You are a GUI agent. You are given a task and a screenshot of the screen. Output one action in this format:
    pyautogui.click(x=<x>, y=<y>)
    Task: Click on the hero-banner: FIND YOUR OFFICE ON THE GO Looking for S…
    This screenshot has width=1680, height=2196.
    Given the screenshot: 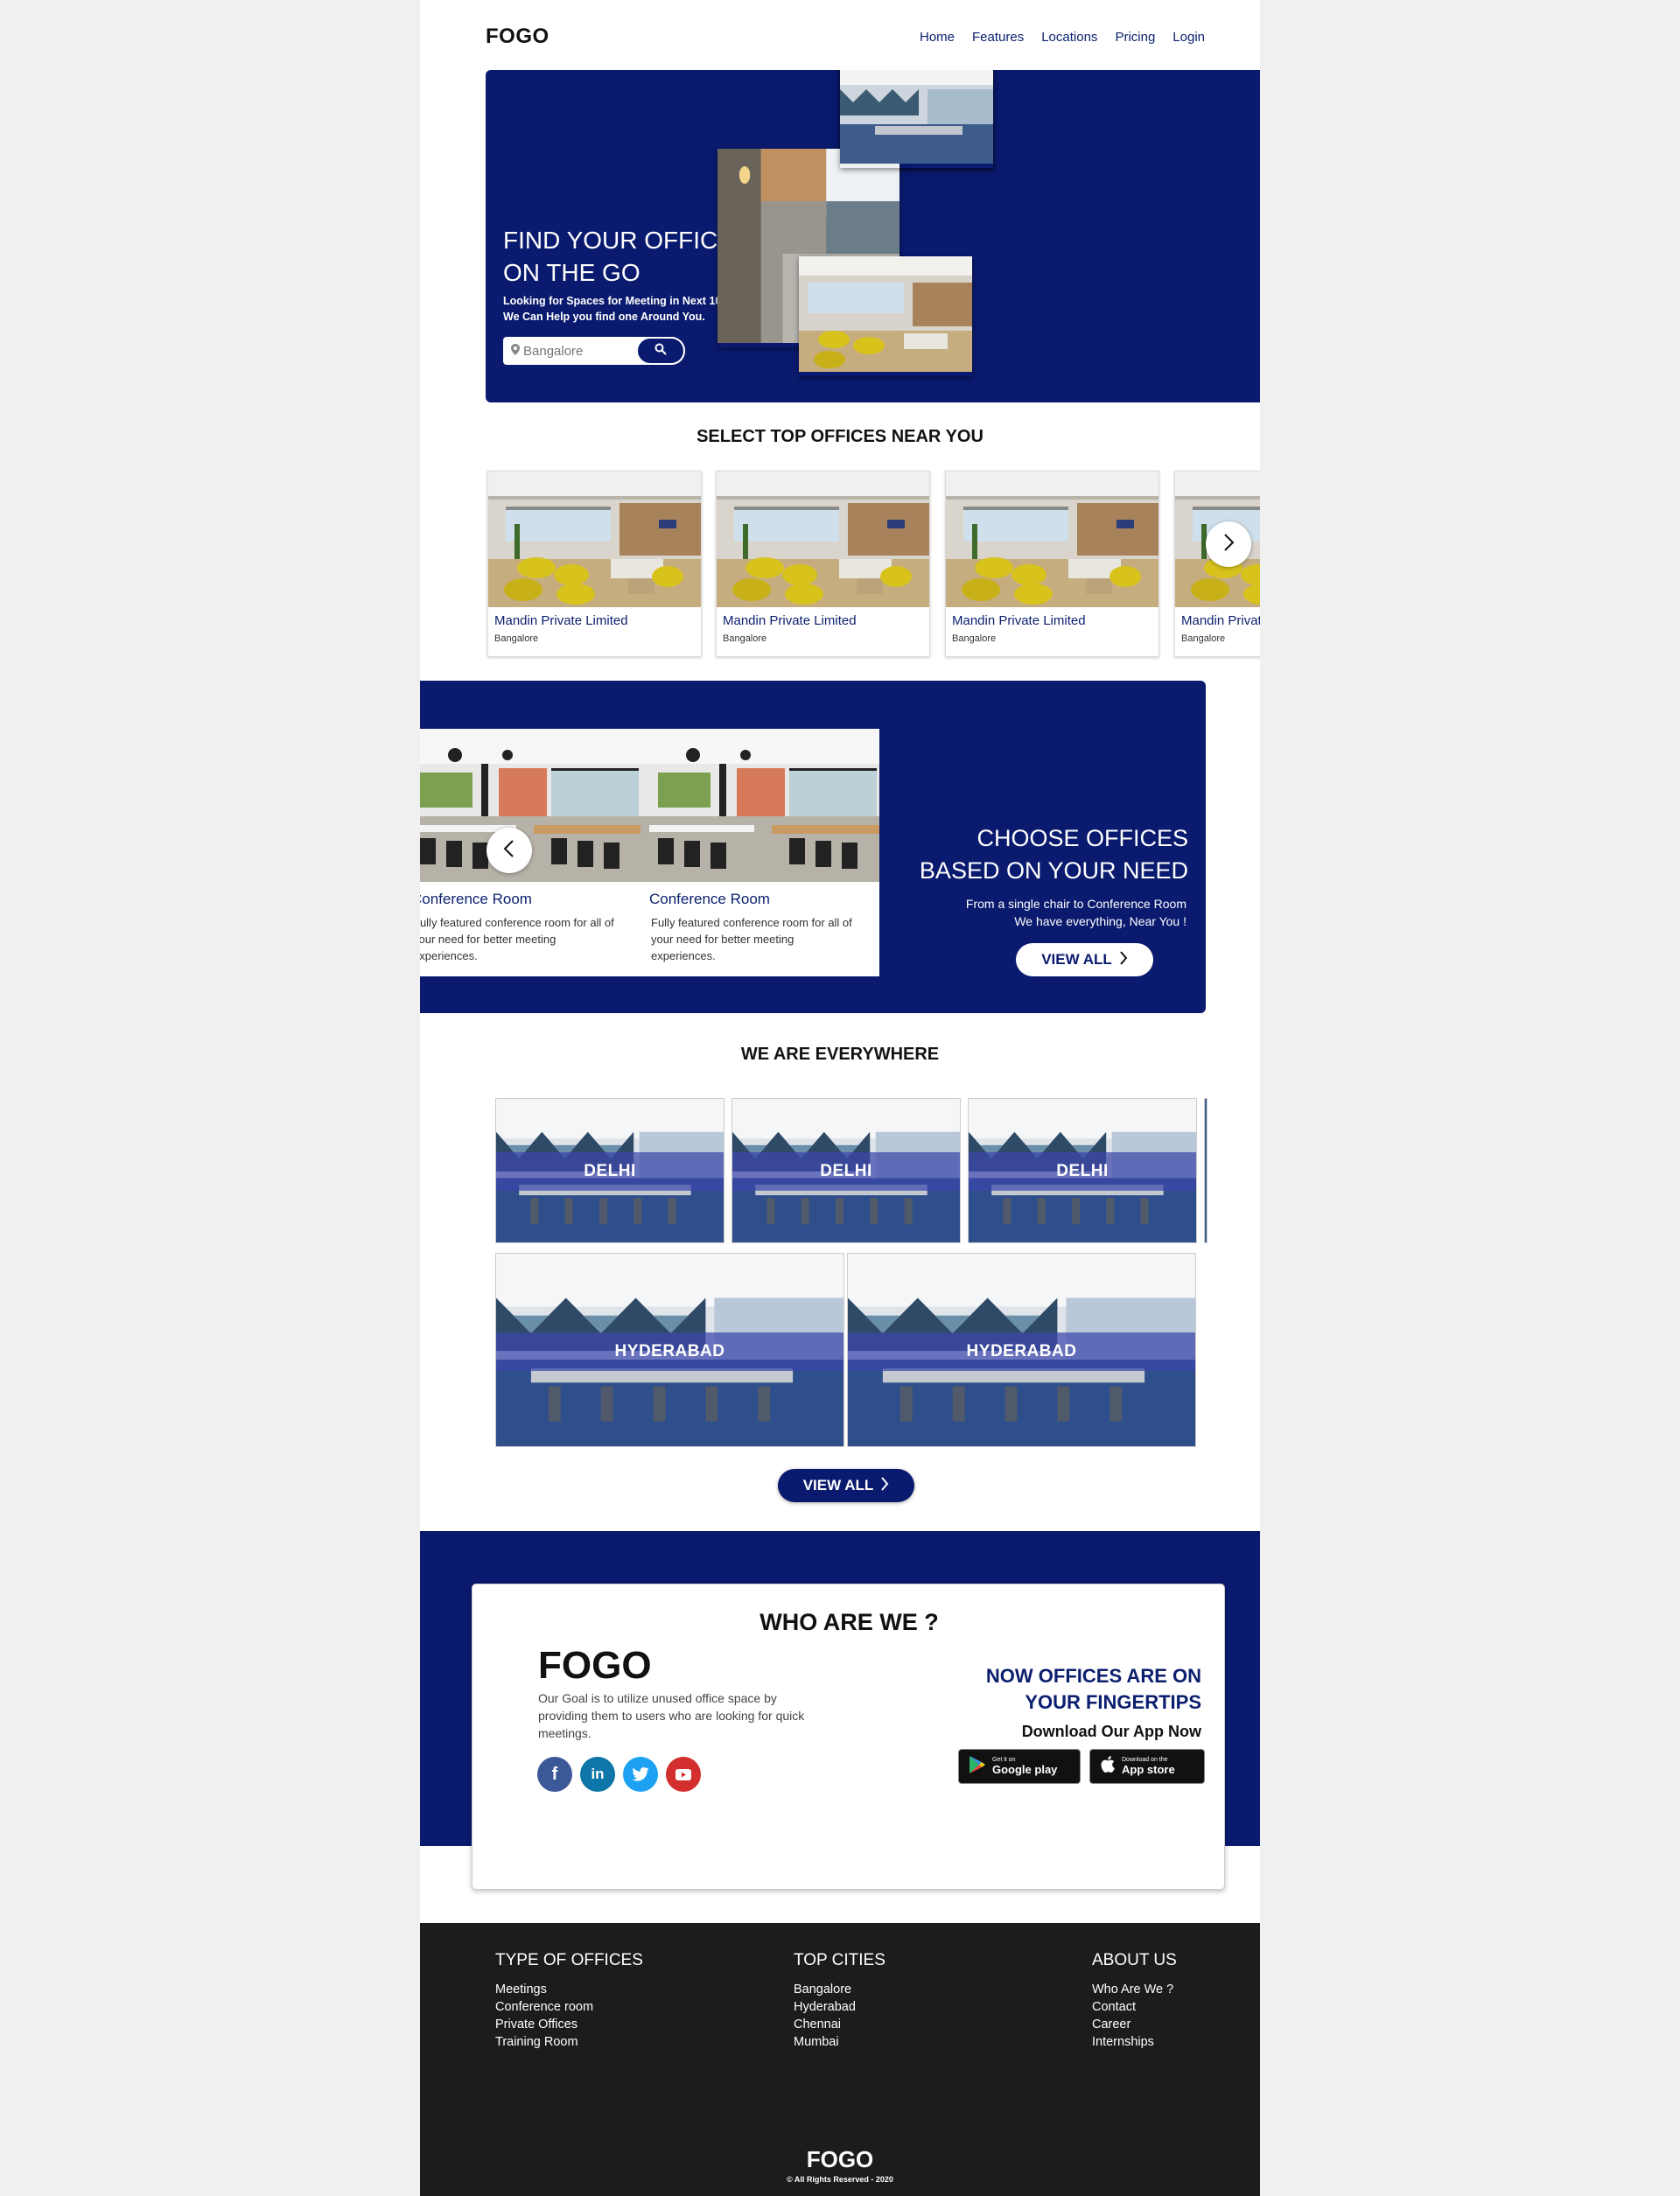 What is the action you would take?
    pyautogui.click(x=873, y=236)
    